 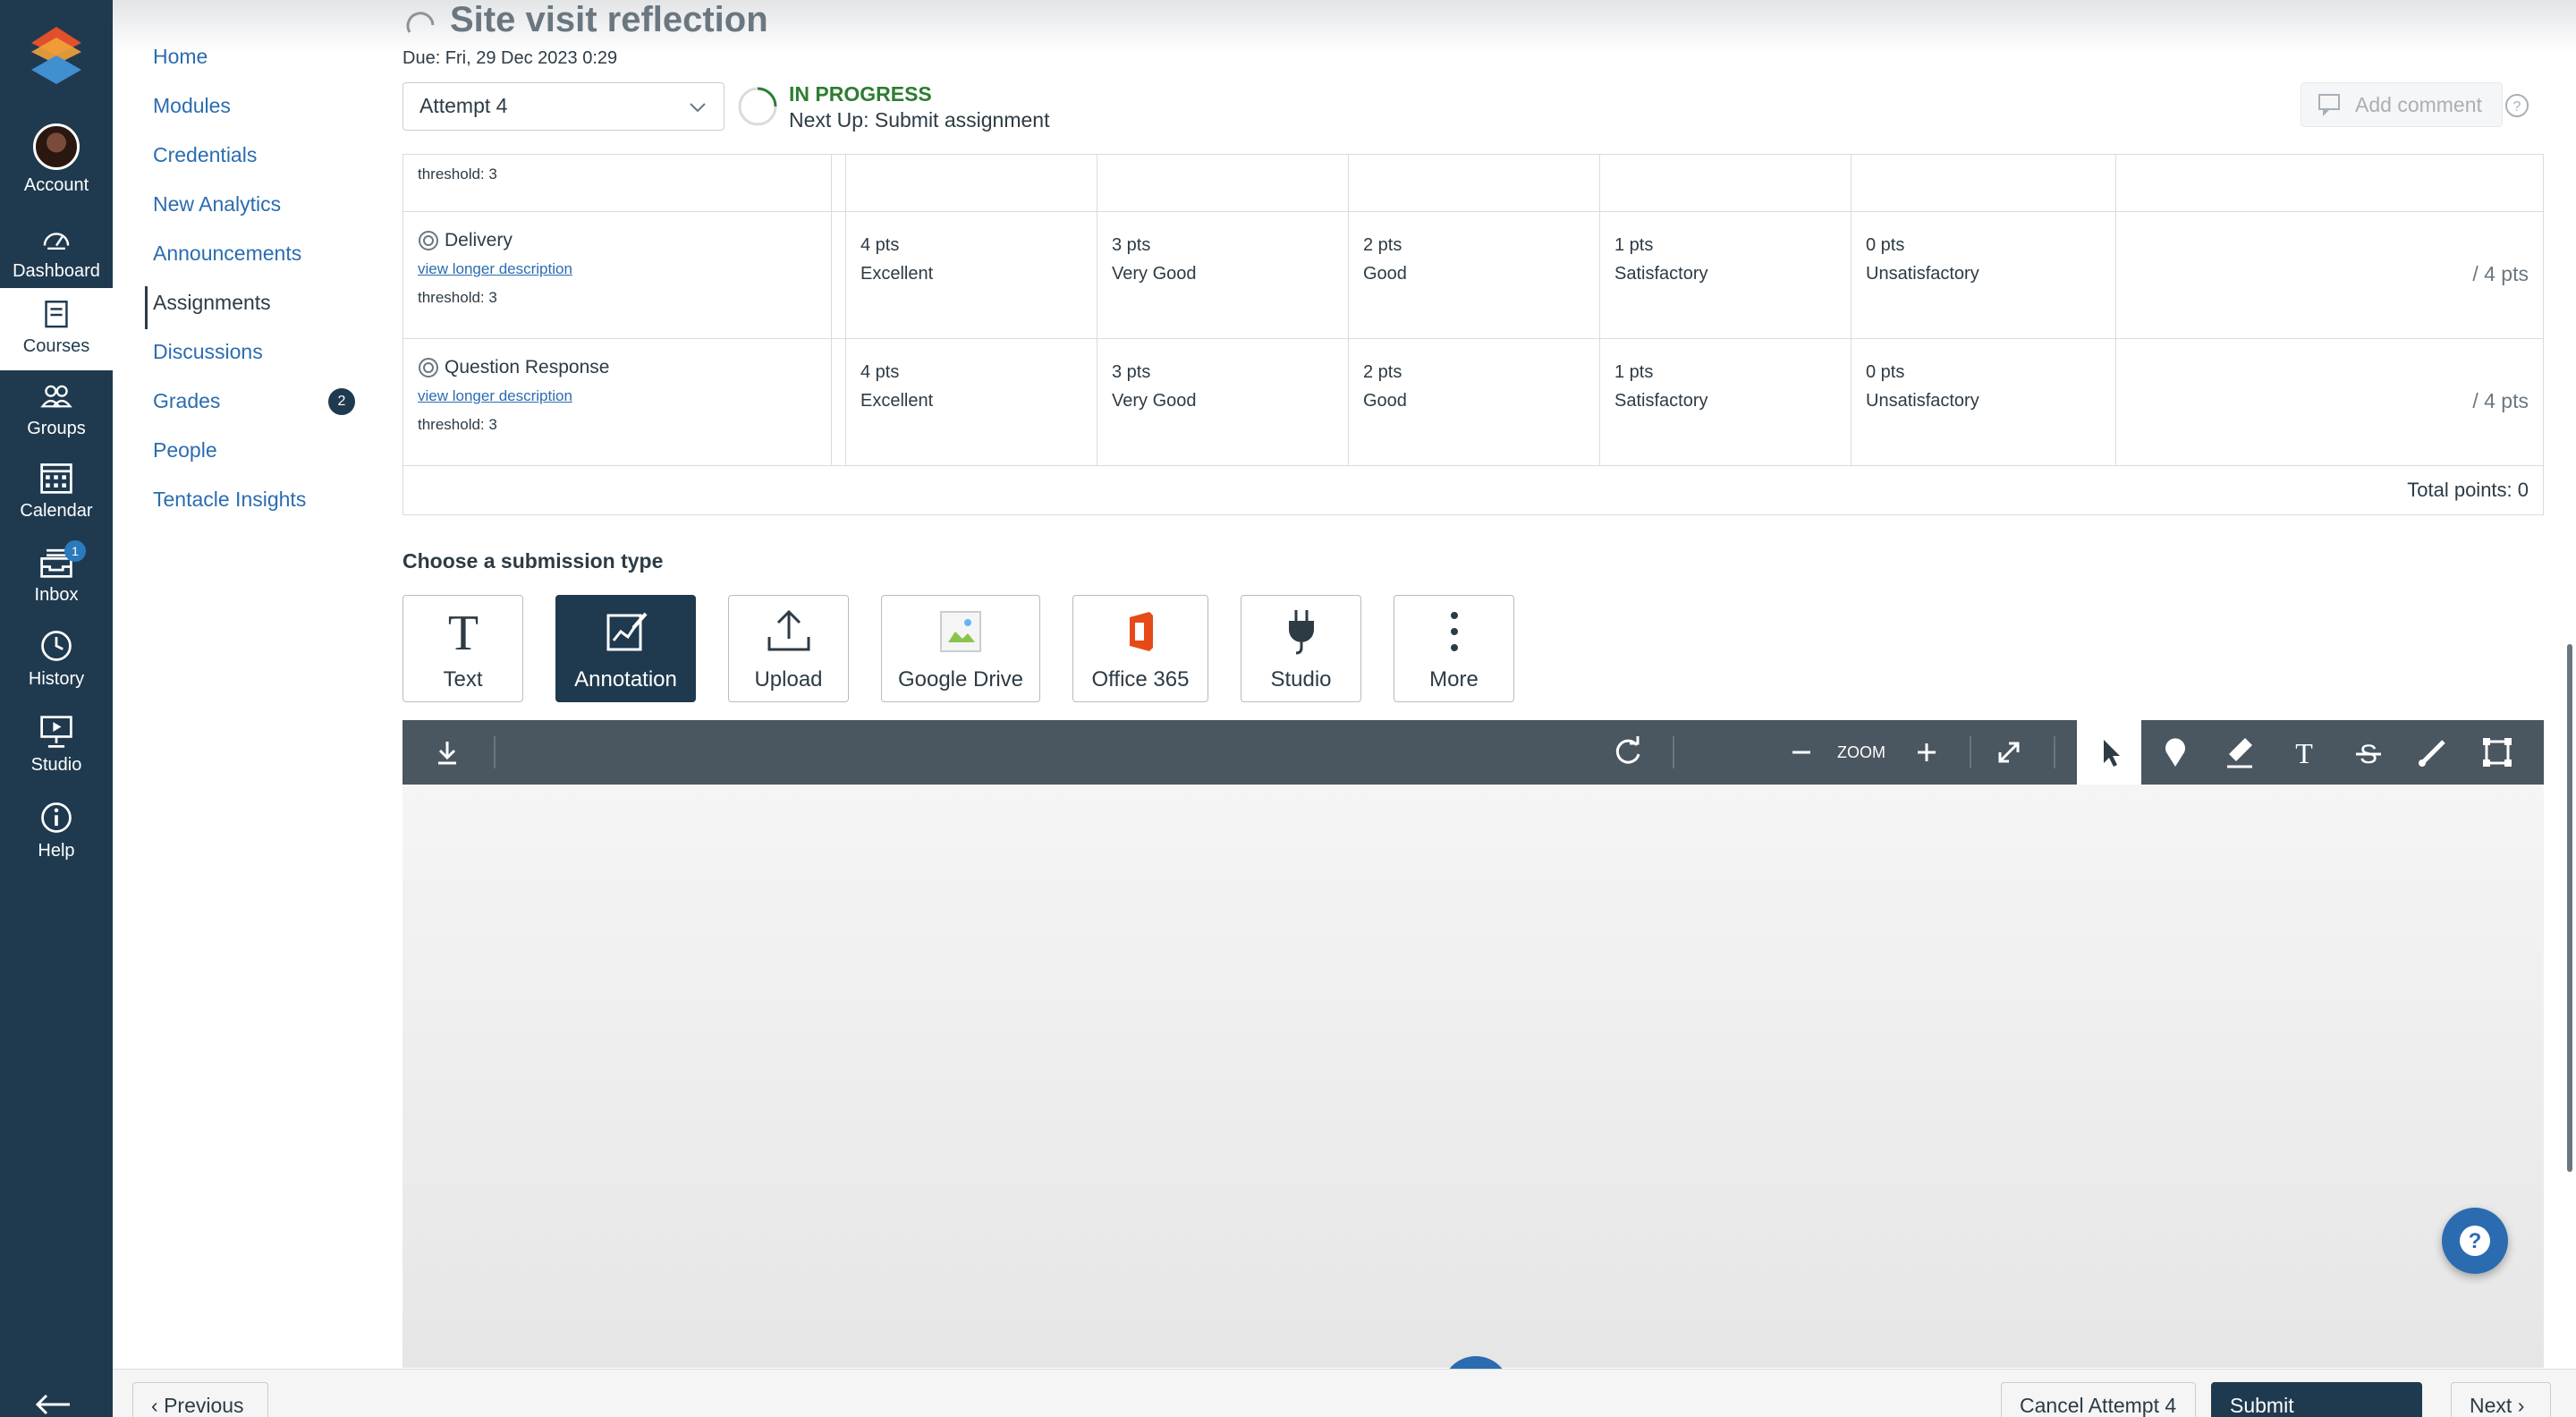 I want to click on fullscreen-icon, so click(x=2008, y=752).